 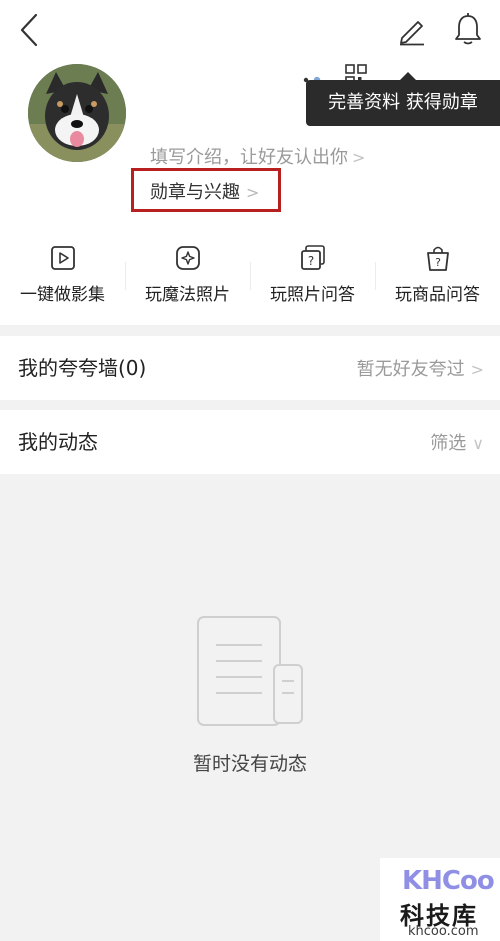 What do you see at coordinates (420, 369) in the screenshot?
I see `praise-wall-status: 暂无好友夸过 >` at bounding box center [420, 369].